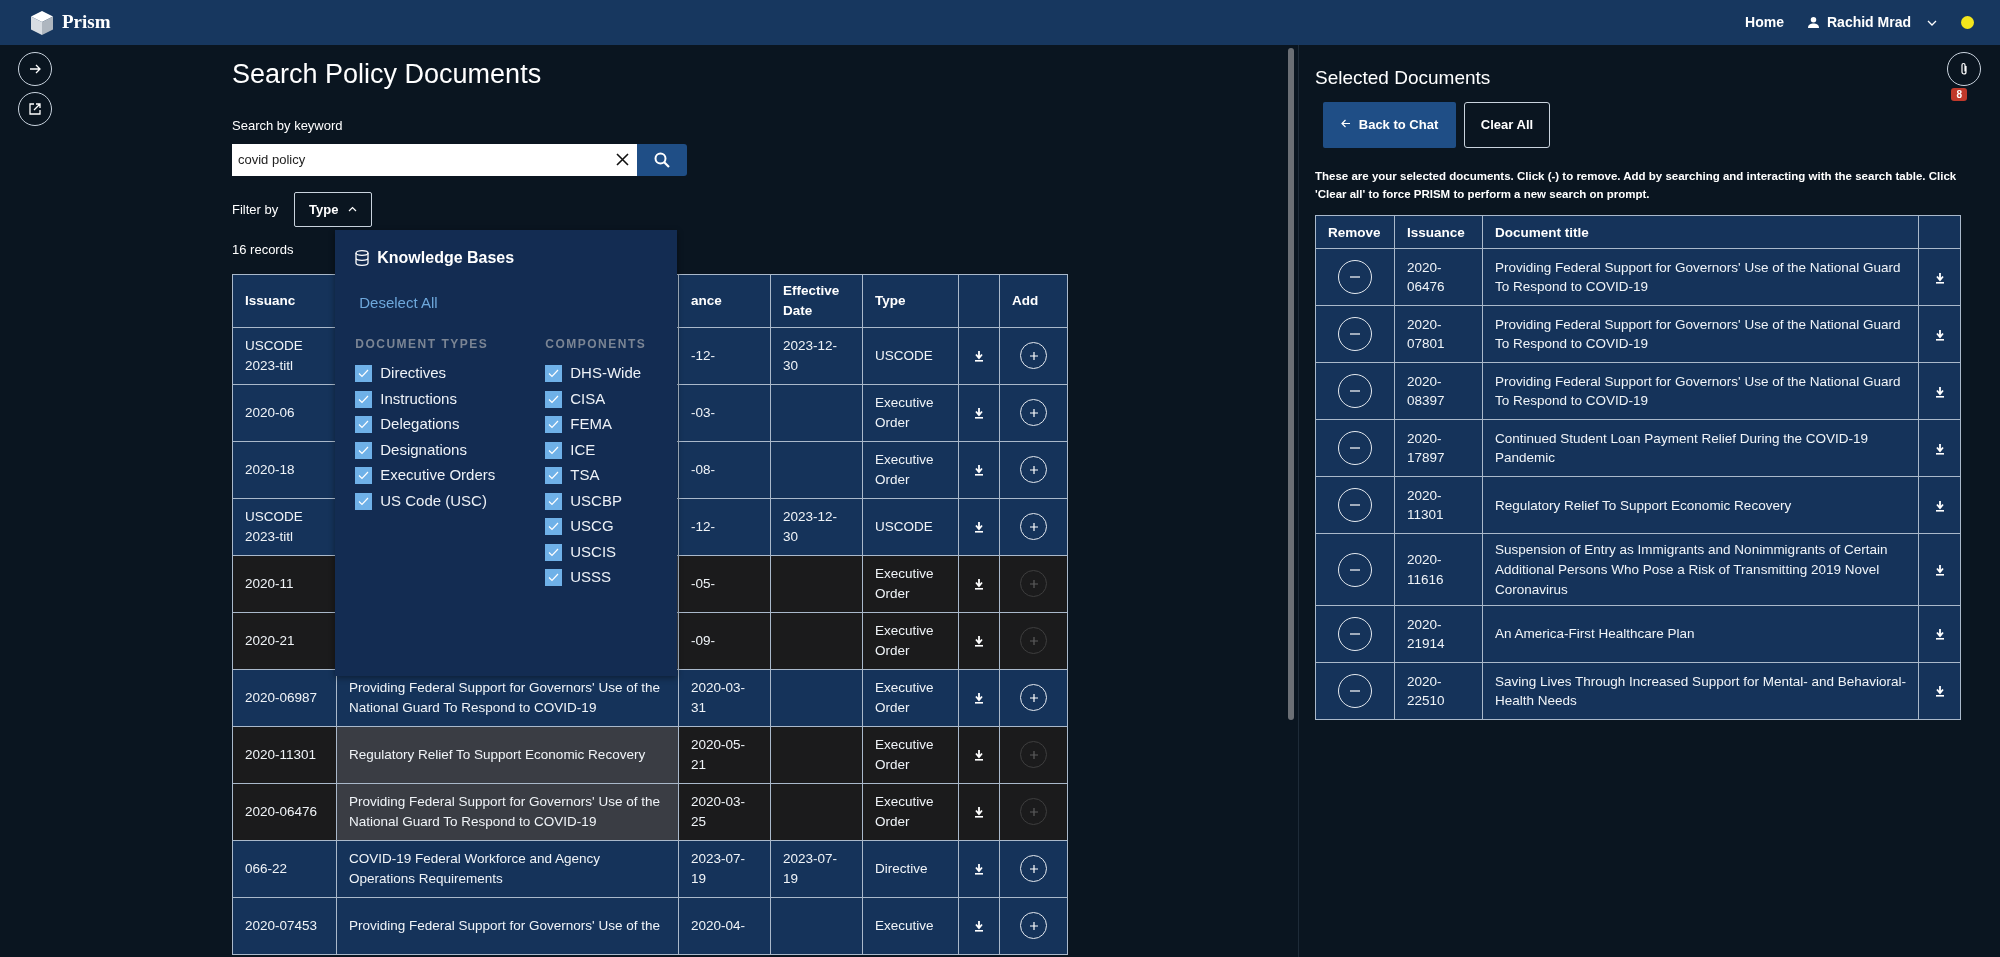 The width and height of the screenshot is (2000, 957). What do you see at coordinates (450, 373) in the screenshot?
I see `filter-option: Directives` at bounding box center [450, 373].